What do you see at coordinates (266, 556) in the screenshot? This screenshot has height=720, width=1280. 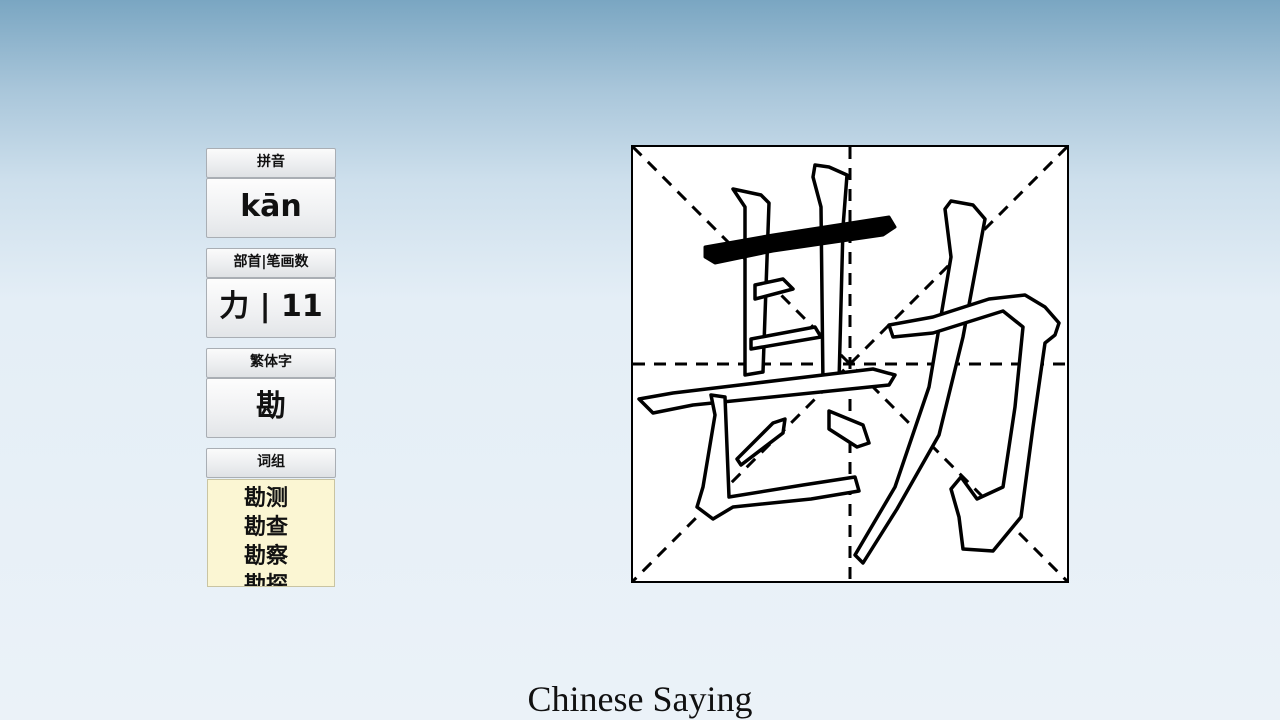 I see `list-item: 勘察` at bounding box center [266, 556].